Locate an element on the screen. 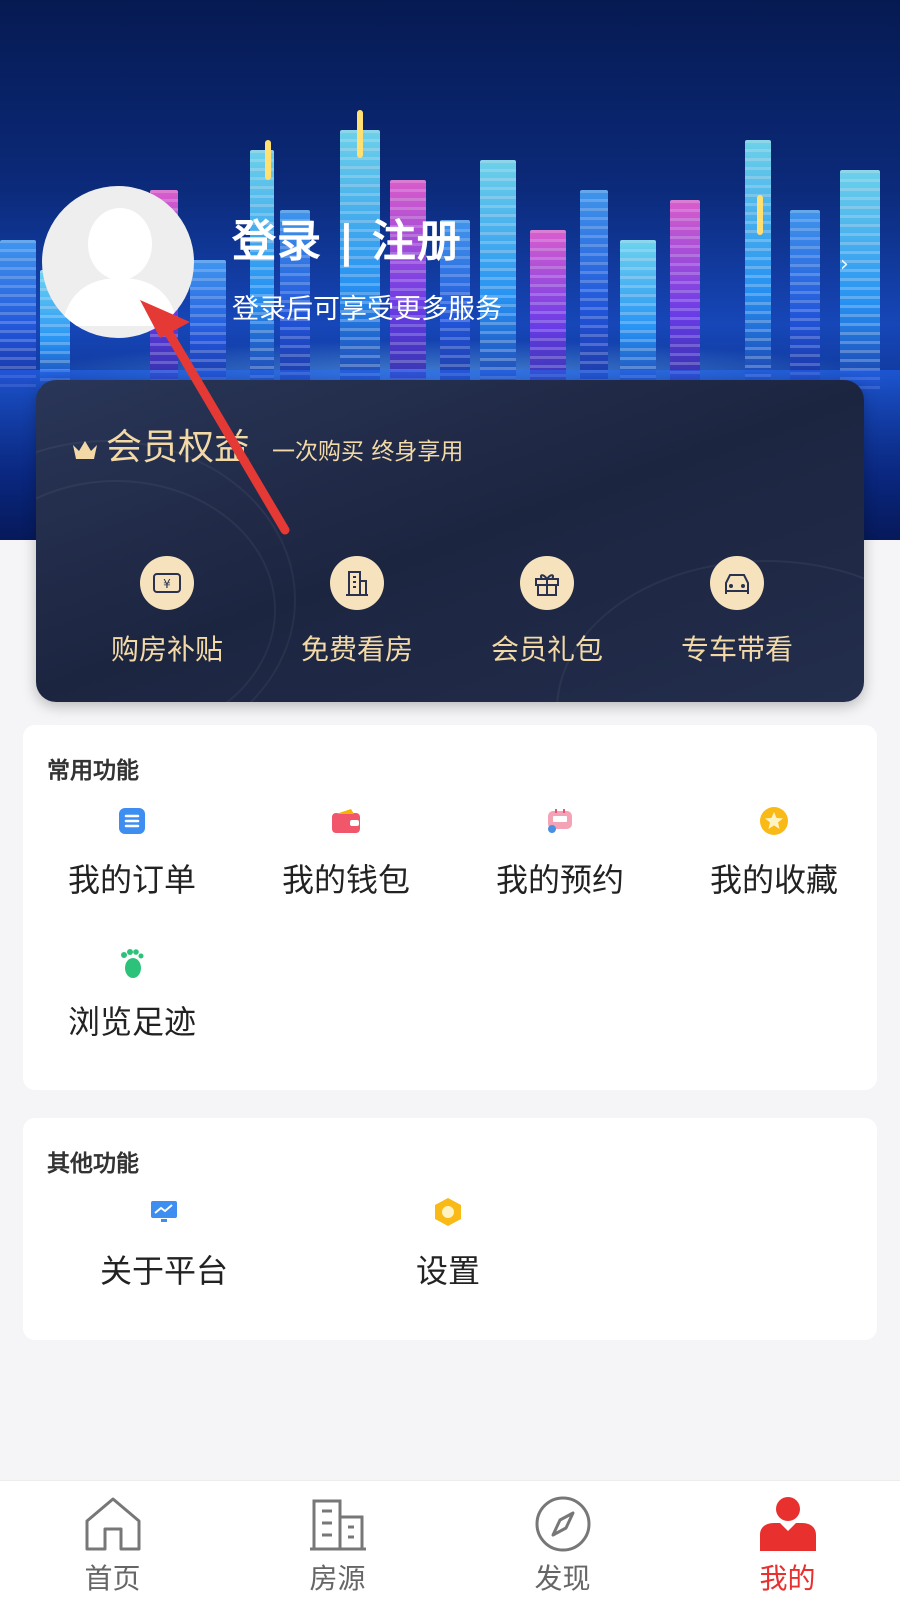 This screenshot has height=1600, width=900. section-title: 常用功能 is located at coordinates (93, 771).